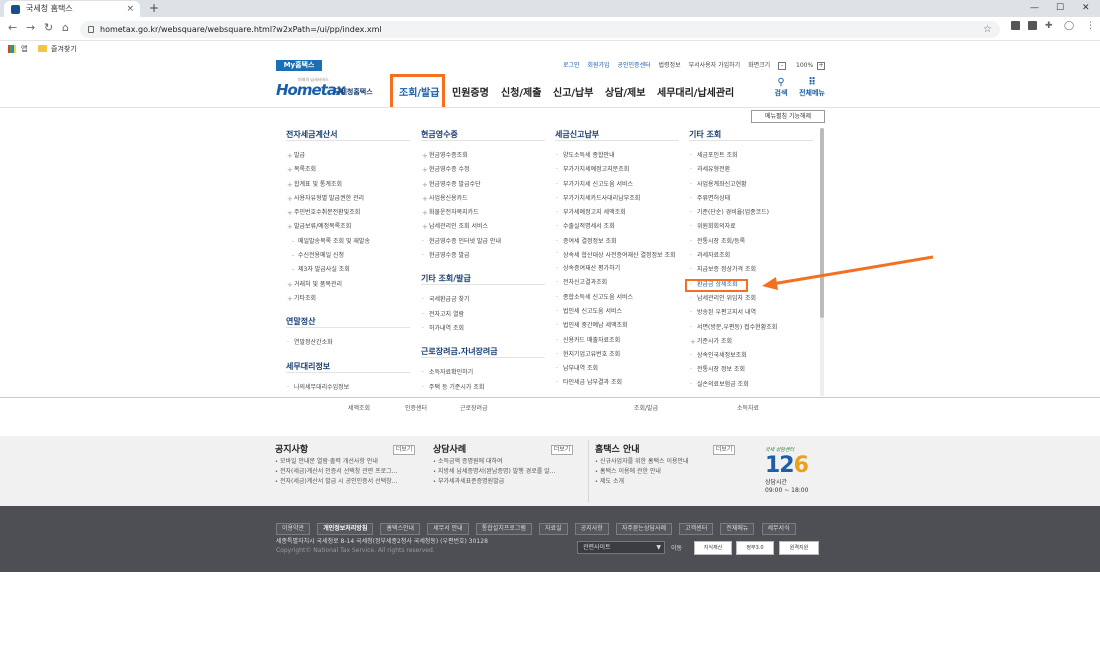 This screenshot has width=1100, height=670. I want to click on menu-item: 증여세 결정정보 조회, so click(617, 242).